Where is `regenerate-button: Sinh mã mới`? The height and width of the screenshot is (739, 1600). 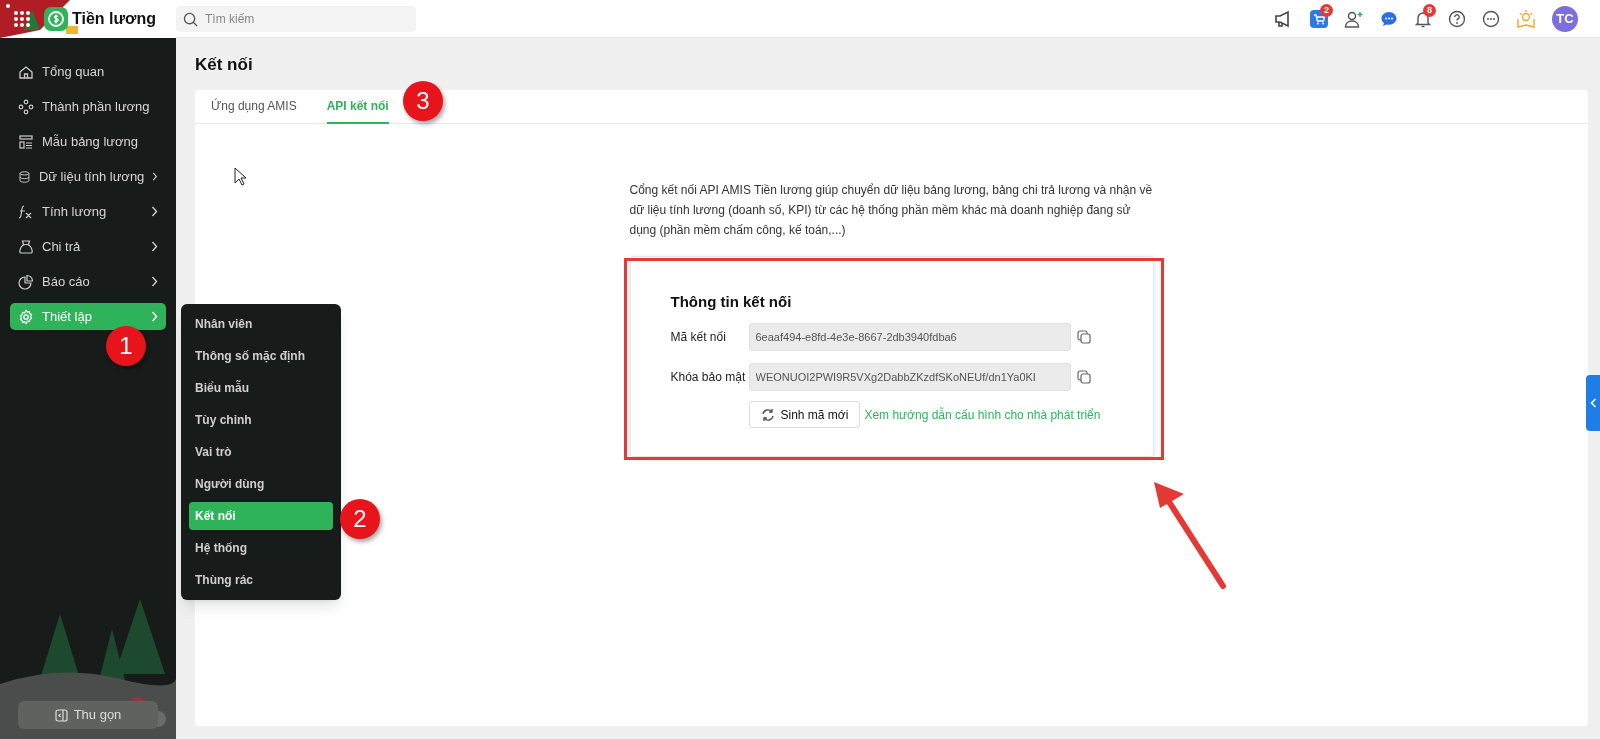 regenerate-button: Sinh mã mới is located at coordinates (804, 414).